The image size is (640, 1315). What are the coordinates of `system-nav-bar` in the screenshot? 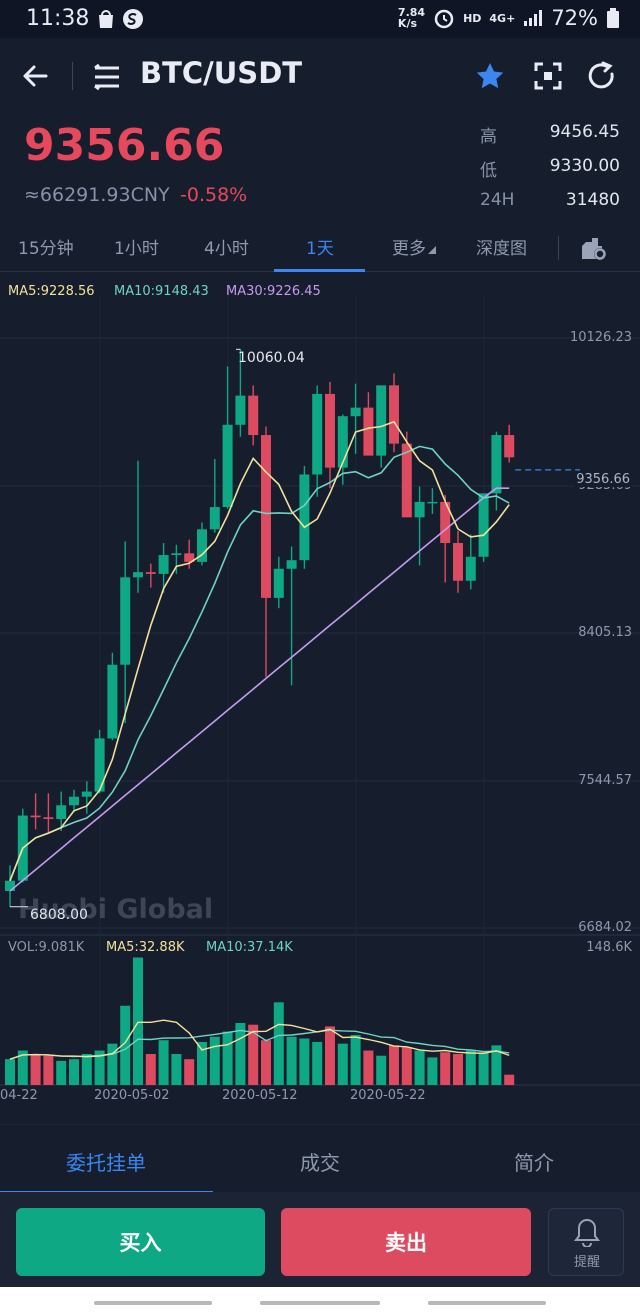 It's located at (320, 1301).